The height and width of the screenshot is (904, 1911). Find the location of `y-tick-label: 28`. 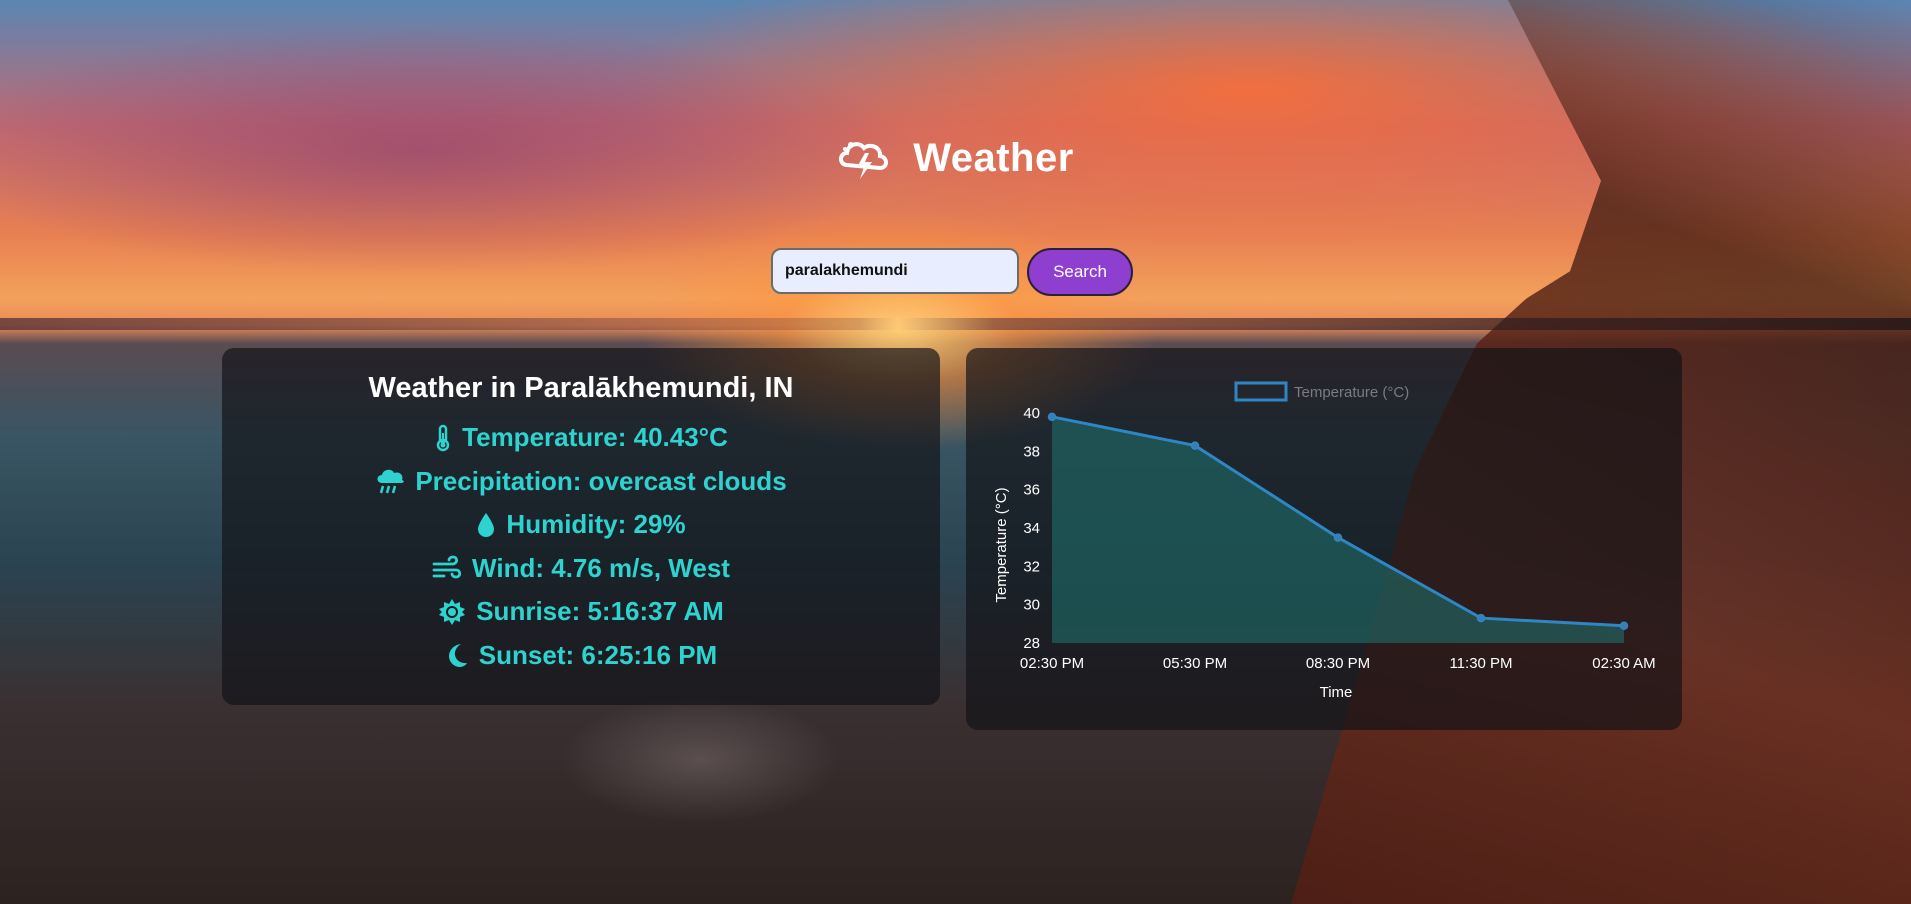

y-tick-label: 28 is located at coordinates (1031, 643).